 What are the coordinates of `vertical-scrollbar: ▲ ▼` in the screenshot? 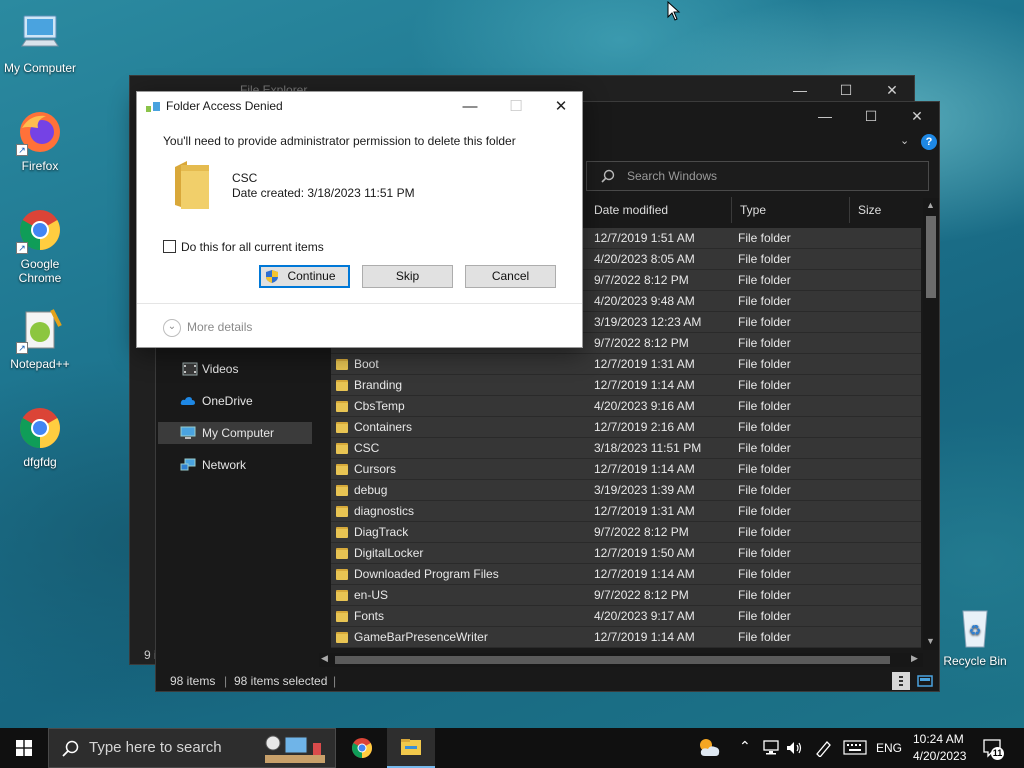 It's located at (931, 424).